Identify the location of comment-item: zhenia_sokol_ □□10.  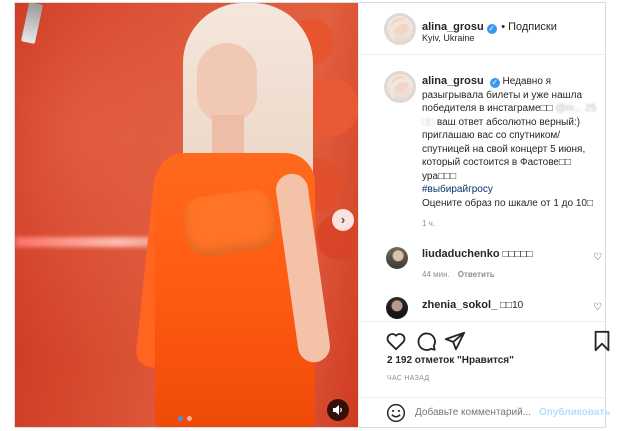
(521, 305).